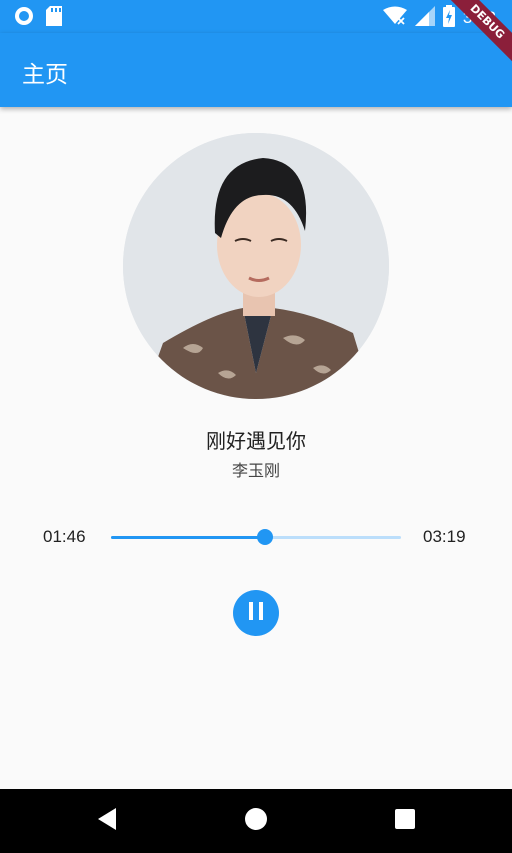 Image resolution: width=512 pixels, height=853 pixels. Describe the element at coordinates (24, 18) in the screenshot. I see `radio-icon` at that location.